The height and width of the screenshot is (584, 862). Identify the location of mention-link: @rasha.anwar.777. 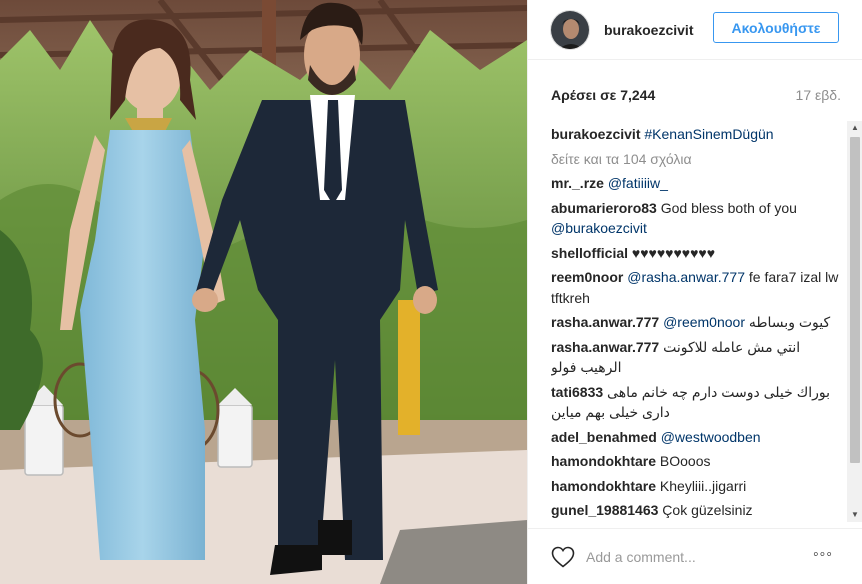
(686, 277).